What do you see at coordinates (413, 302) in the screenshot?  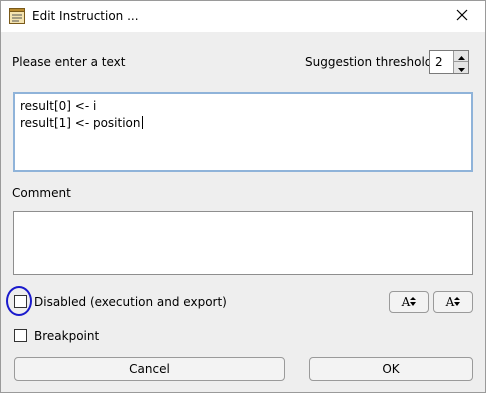 I see `font-increase-icon` at bounding box center [413, 302].